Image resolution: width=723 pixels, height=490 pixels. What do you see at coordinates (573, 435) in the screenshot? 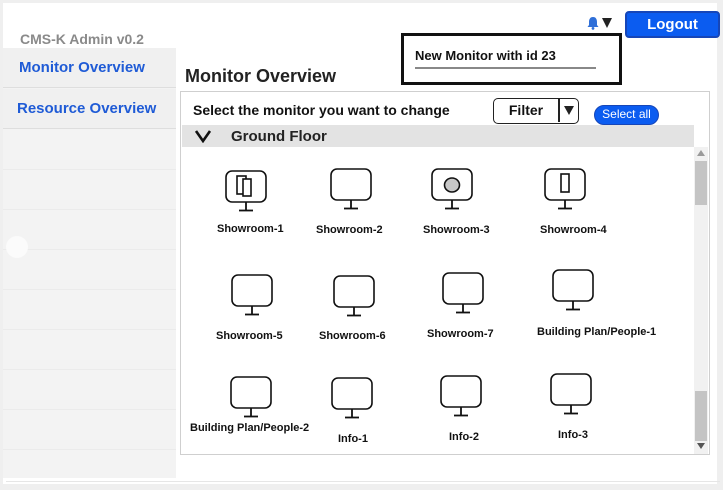
I see `monitor-label: Info-3` at bounding box center [573, 435].